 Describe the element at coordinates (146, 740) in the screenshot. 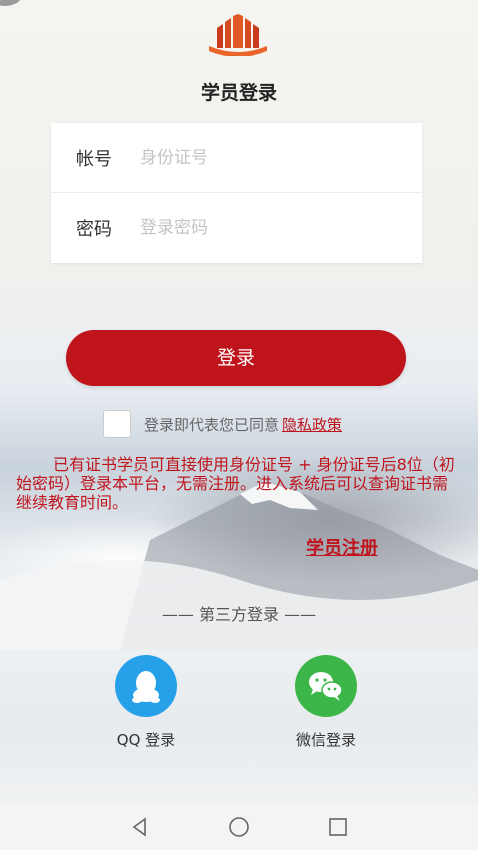

I see `qq-login-label: QQ 登录` at that location.